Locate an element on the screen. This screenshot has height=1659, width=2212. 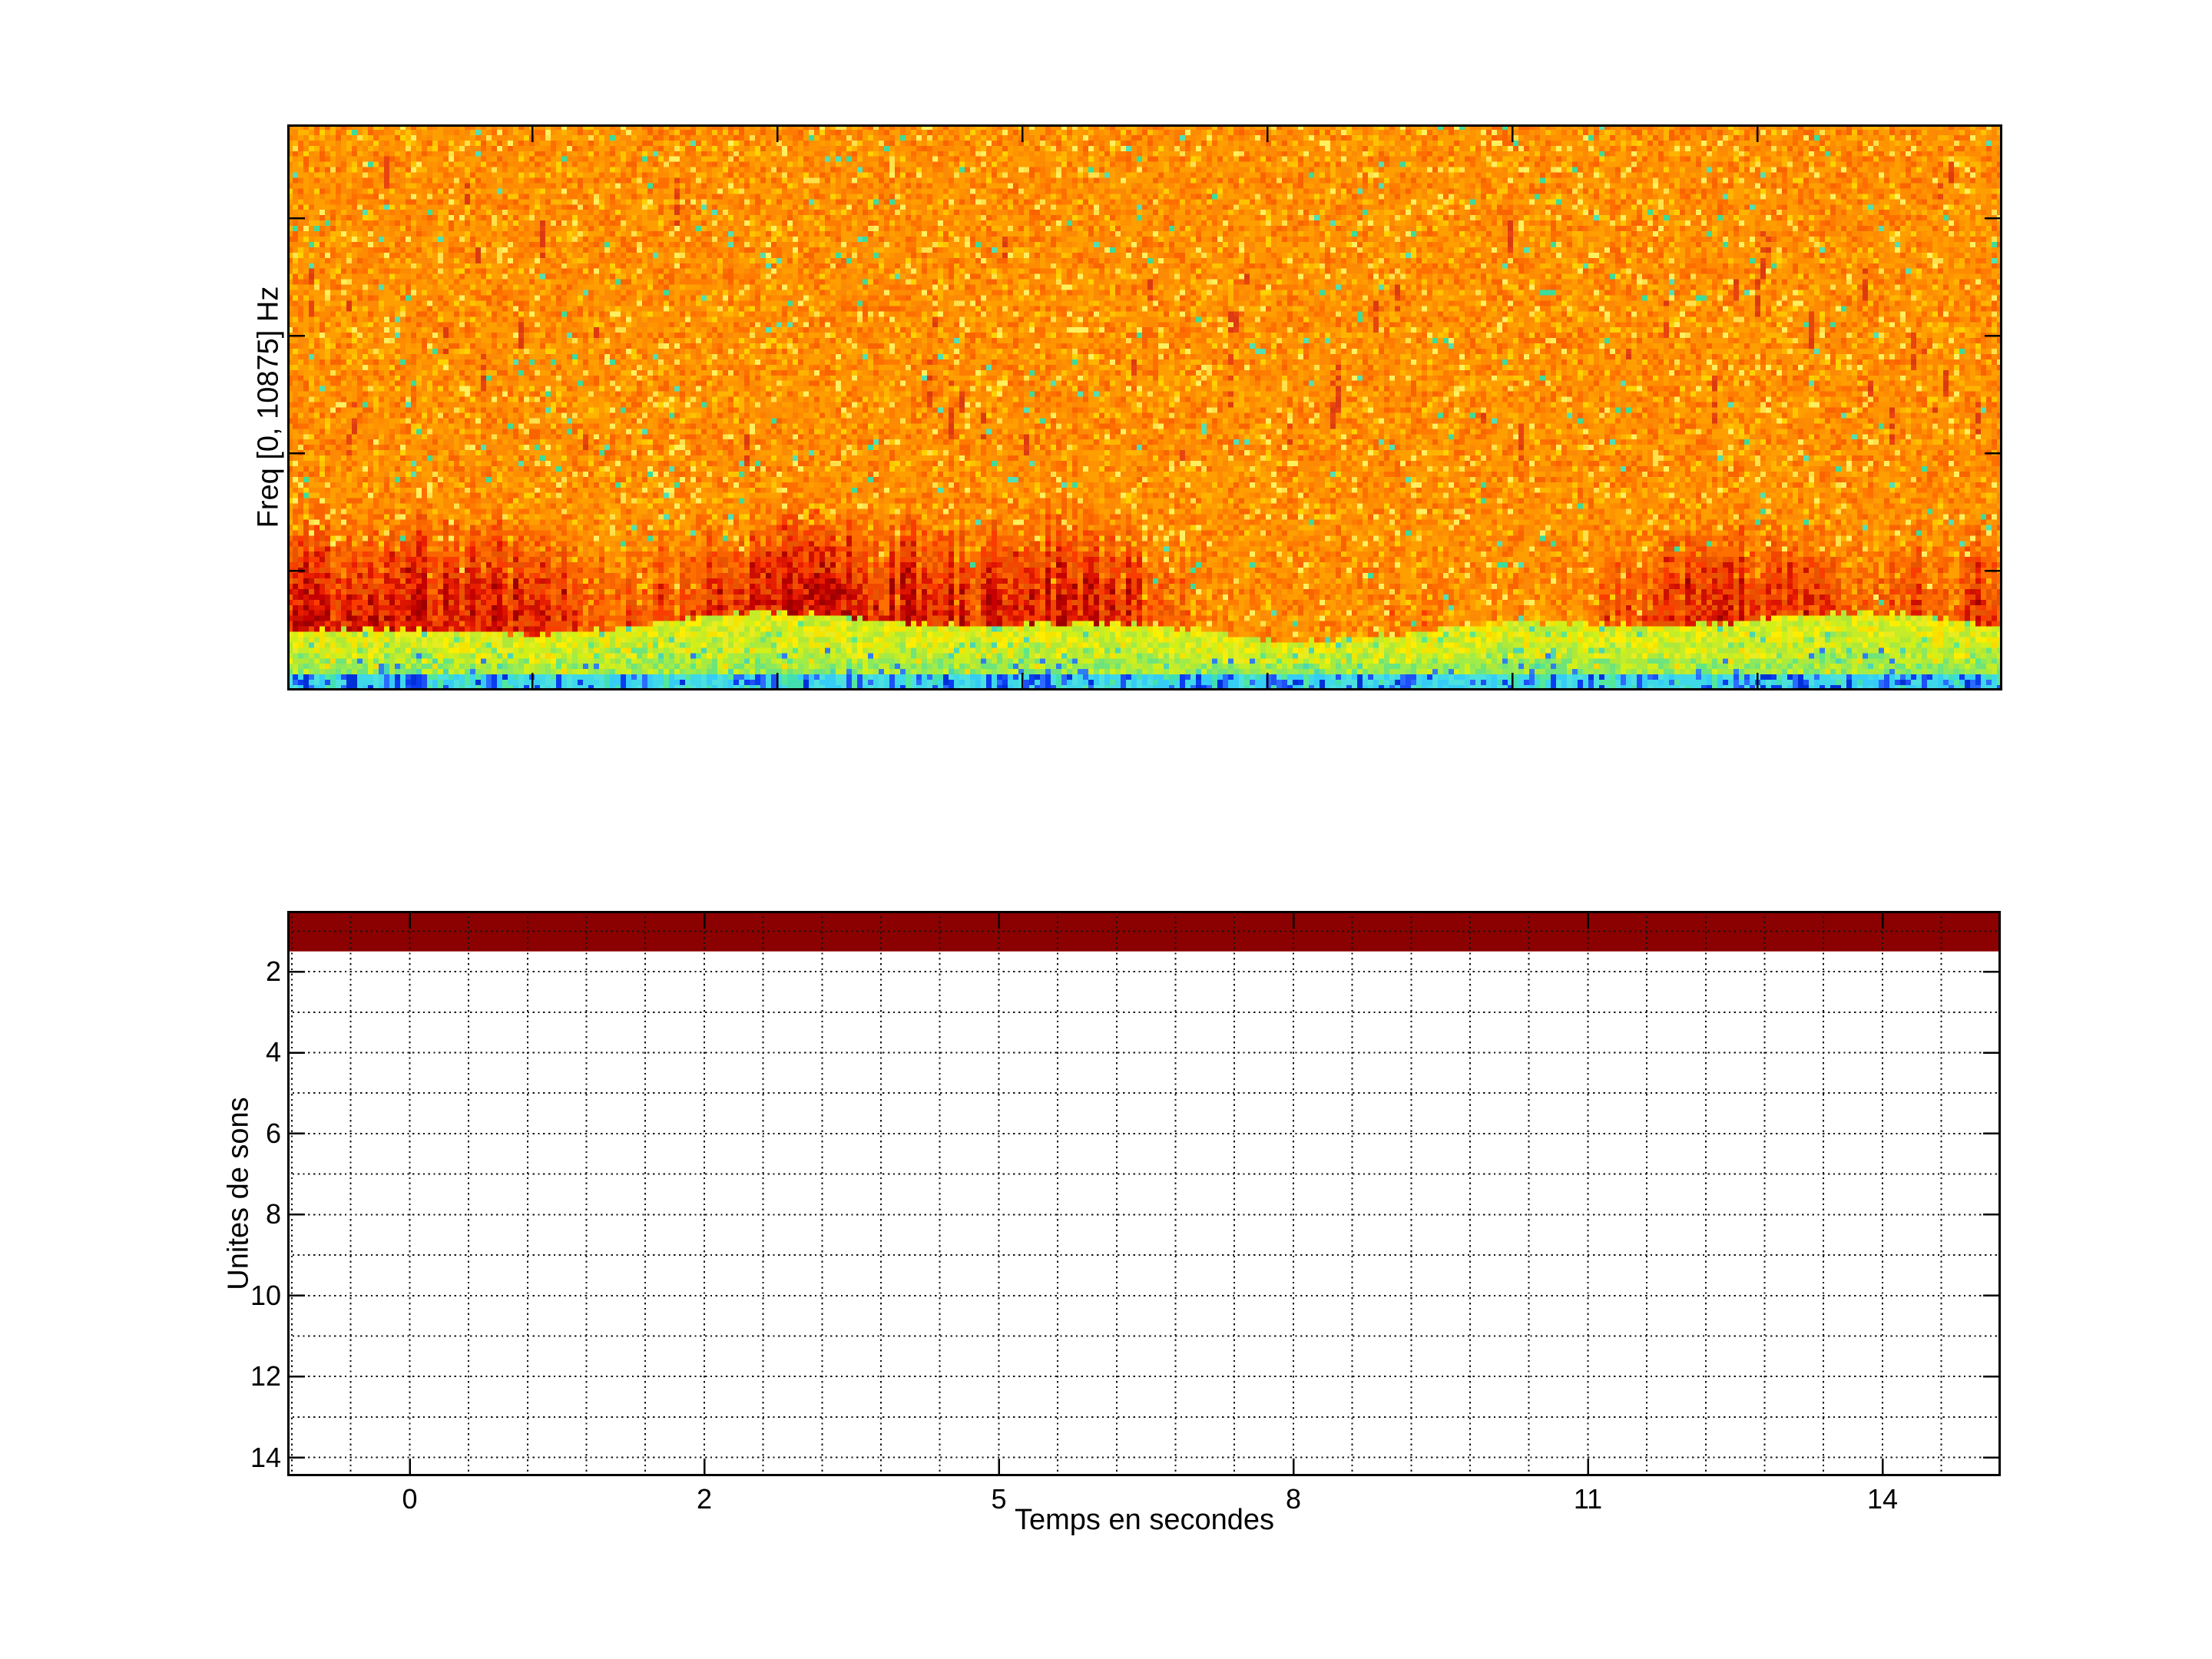
x-tick-label: 2 is located at coordinates (704, 1499).